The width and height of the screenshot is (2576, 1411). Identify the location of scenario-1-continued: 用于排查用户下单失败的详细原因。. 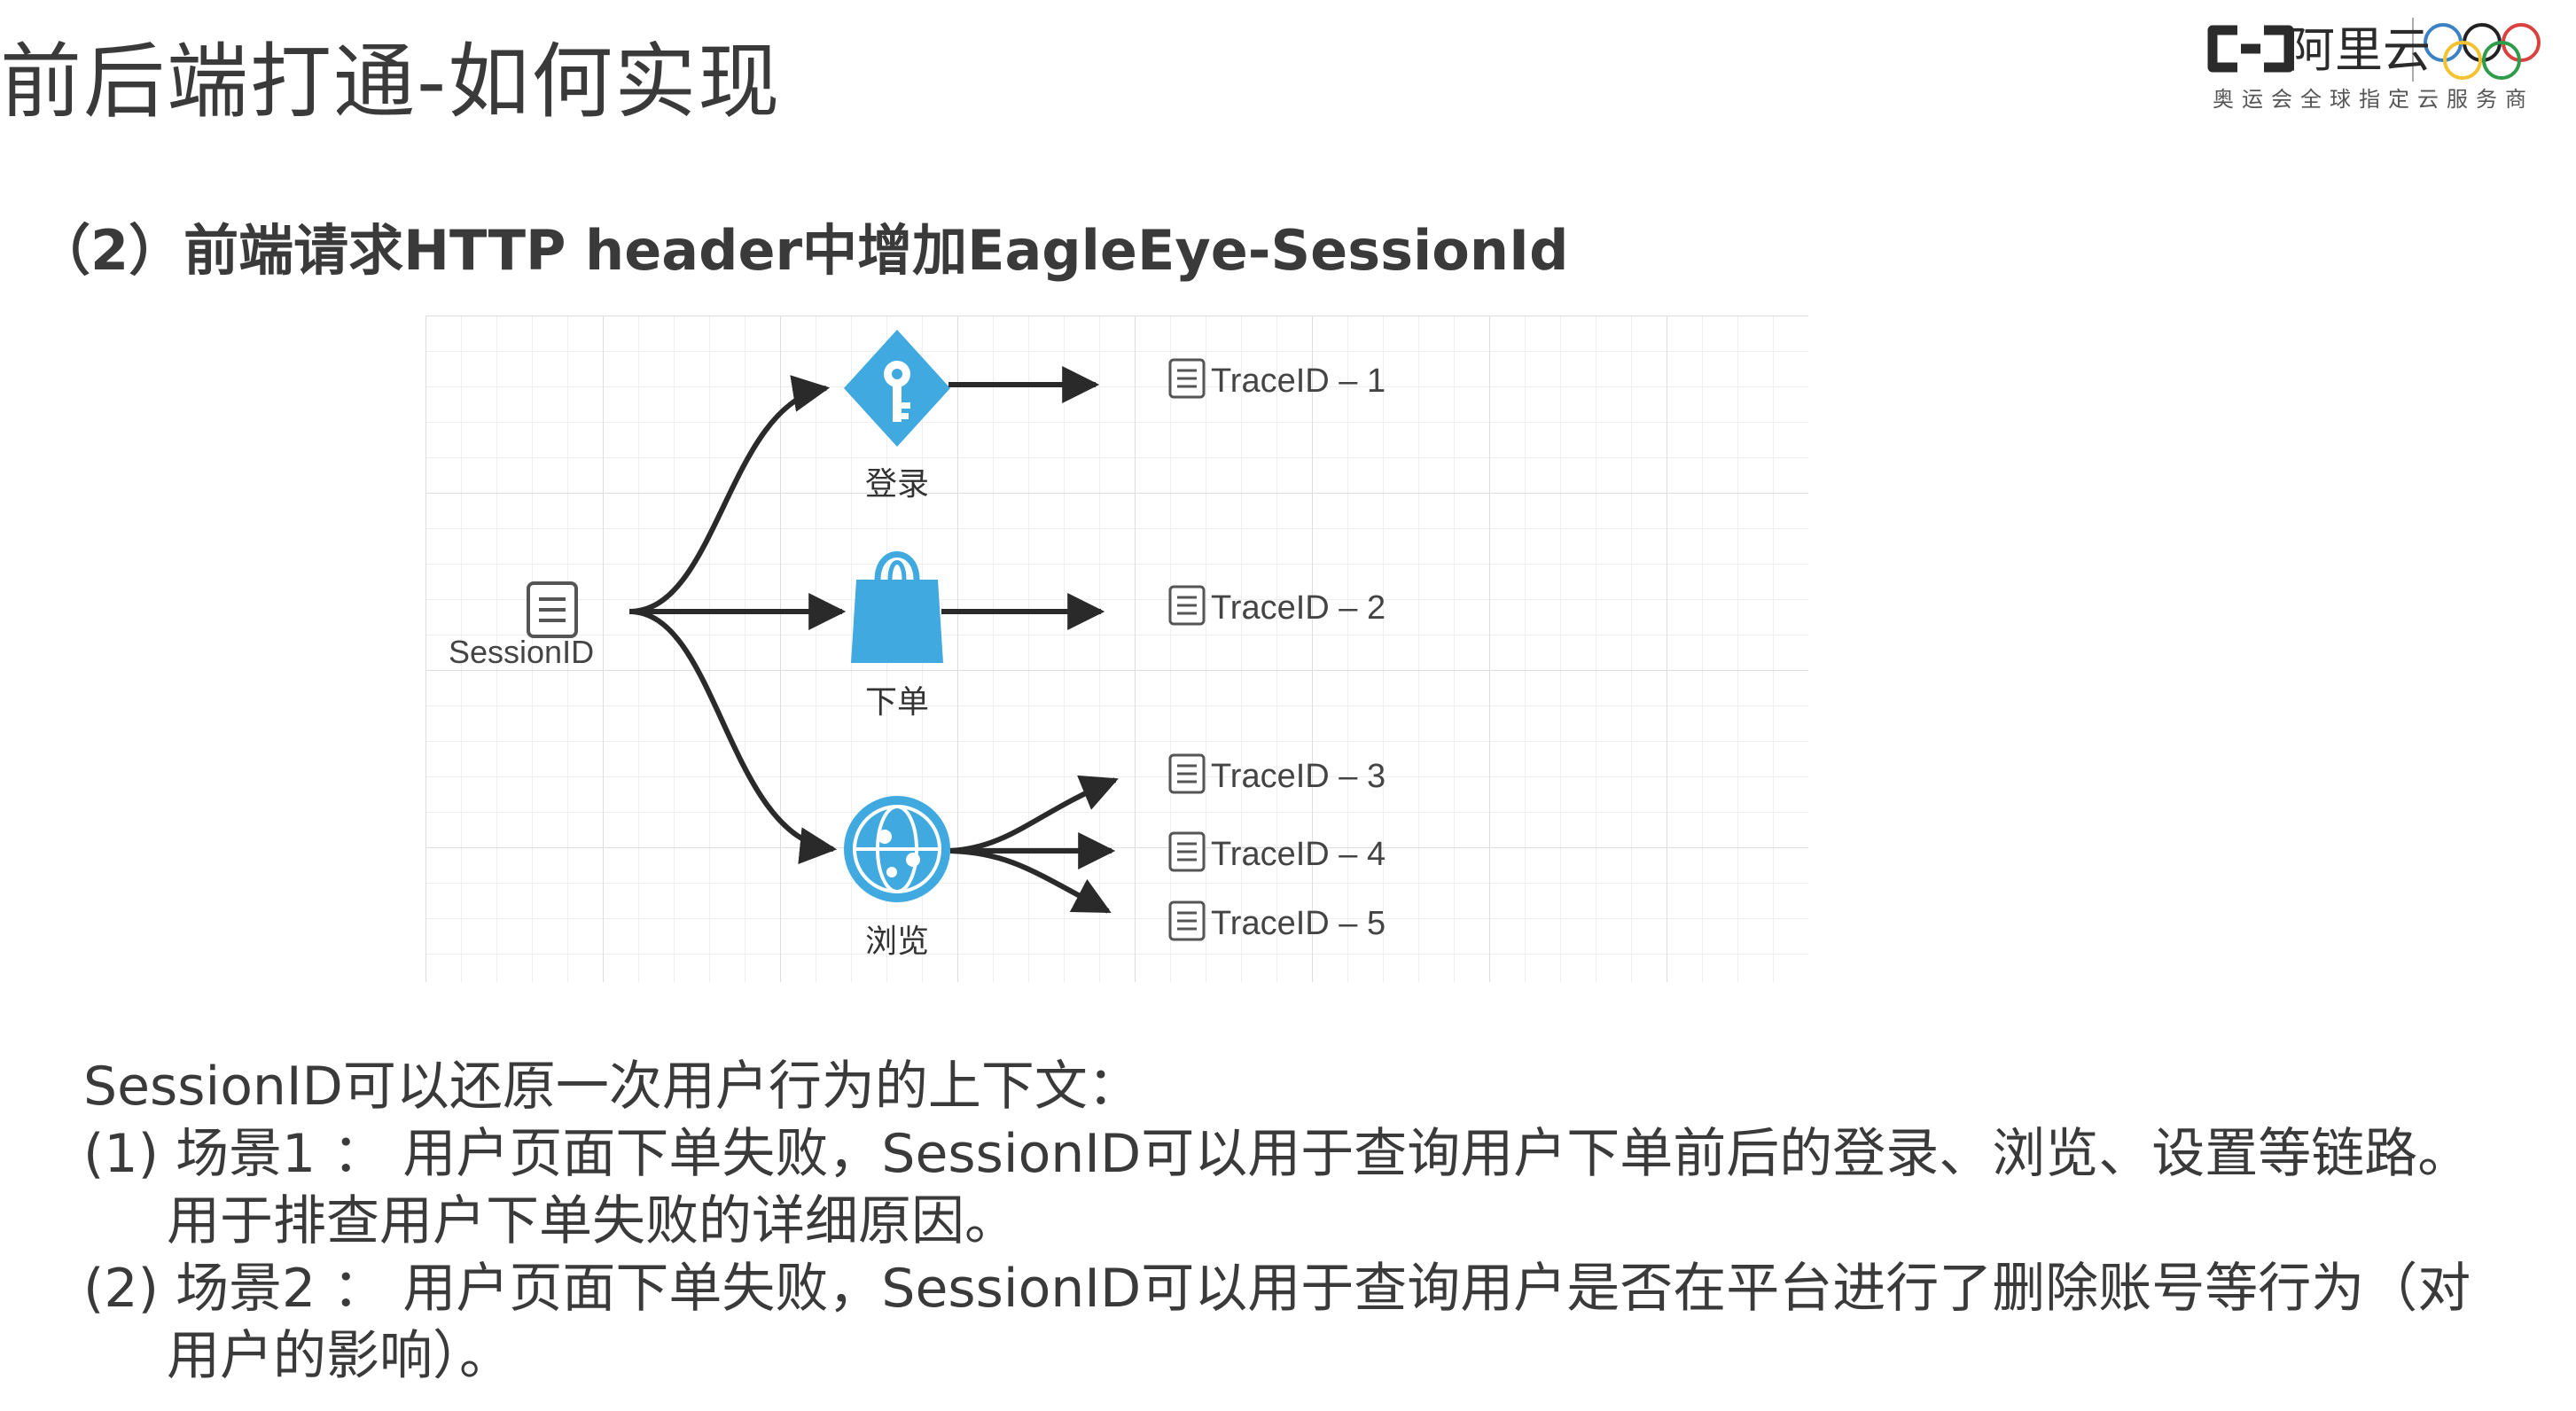
(592, 1221).